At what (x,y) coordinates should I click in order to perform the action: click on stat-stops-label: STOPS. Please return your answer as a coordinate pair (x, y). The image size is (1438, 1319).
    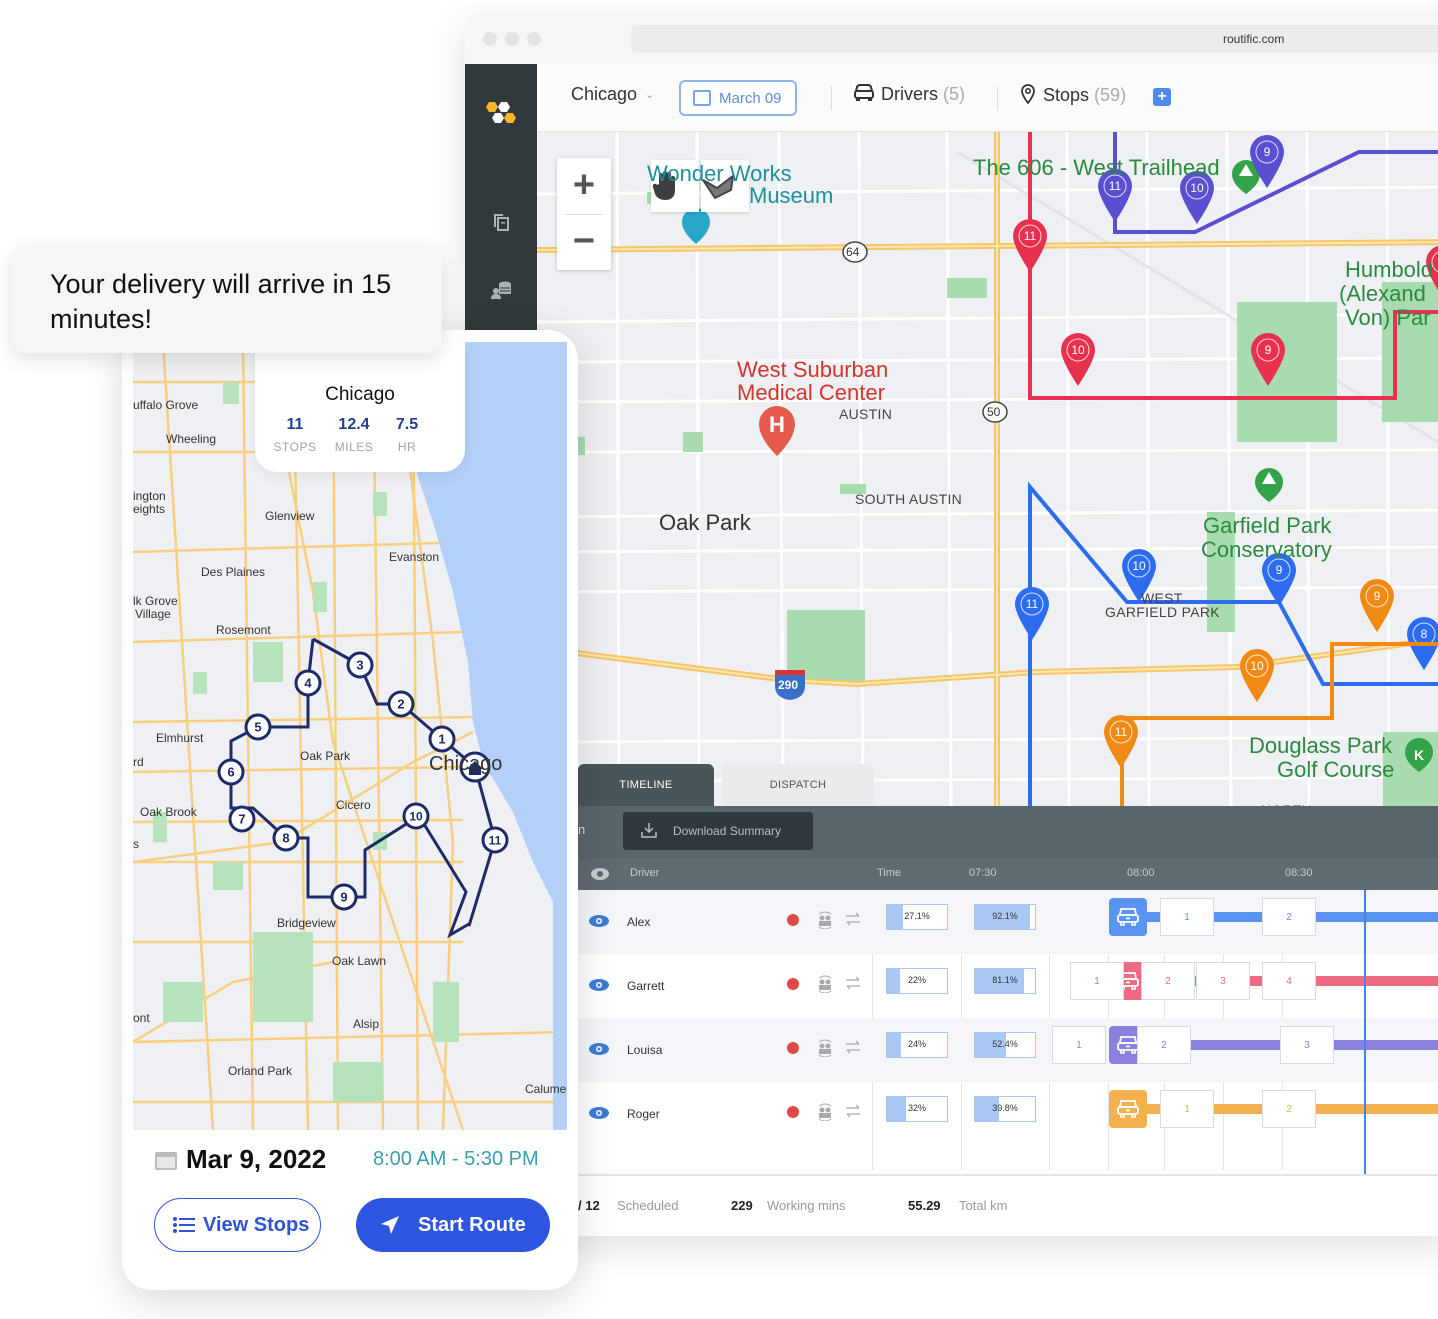
    Looking at the image, I should click on (295, 447).